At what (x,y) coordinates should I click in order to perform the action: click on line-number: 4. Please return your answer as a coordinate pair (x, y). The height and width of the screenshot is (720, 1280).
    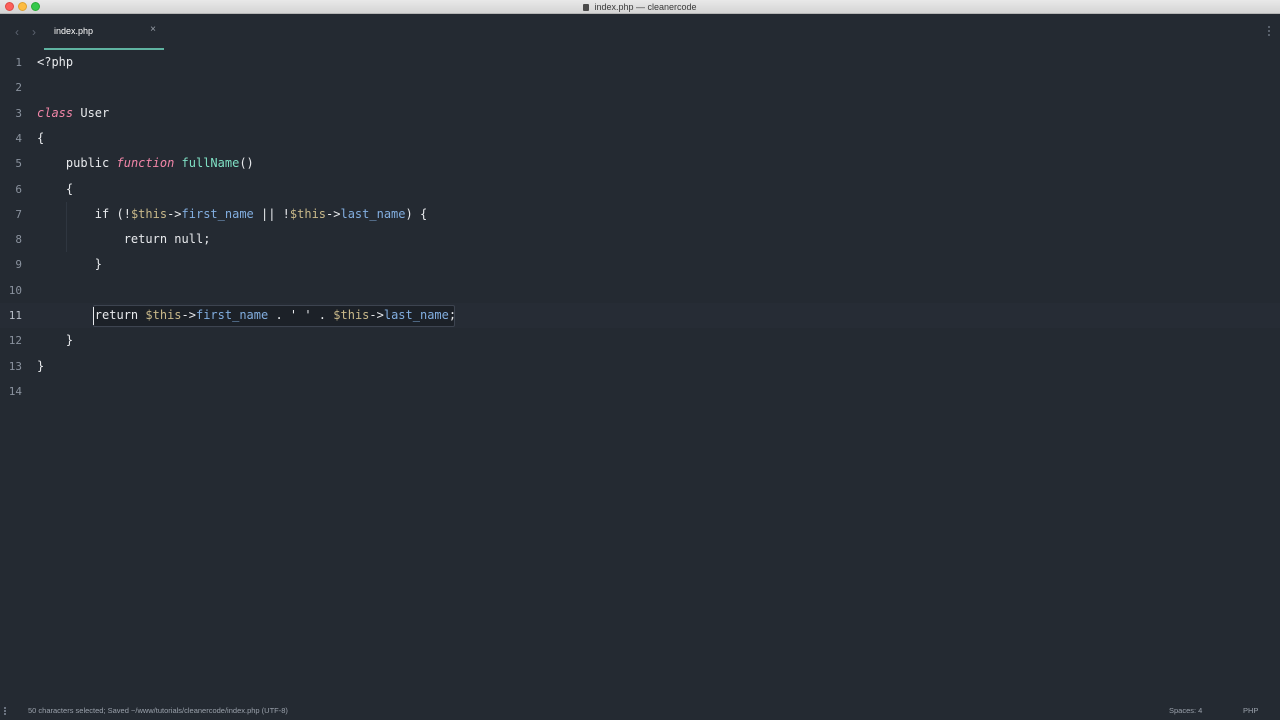
    Looking at the image, I should click on (18, 138).